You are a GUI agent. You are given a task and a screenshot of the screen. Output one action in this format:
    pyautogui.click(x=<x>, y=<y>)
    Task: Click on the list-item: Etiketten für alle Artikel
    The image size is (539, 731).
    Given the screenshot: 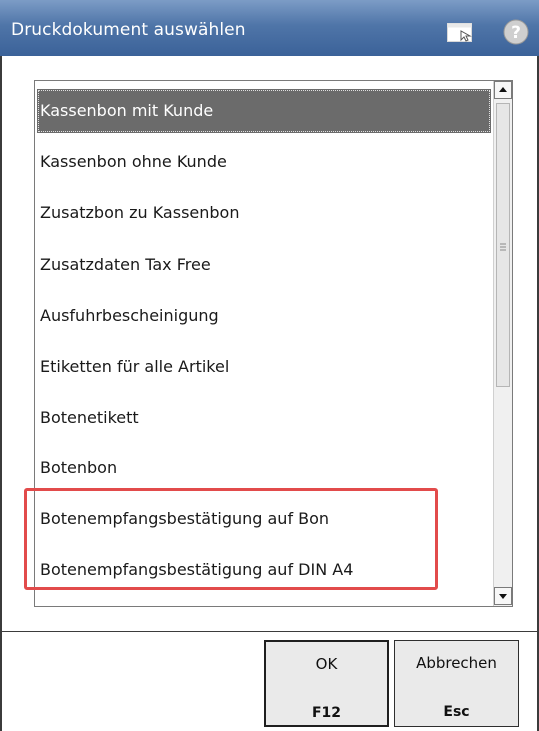 What is the action you would take?
    pyautogui.click(x=264, y=367)
    